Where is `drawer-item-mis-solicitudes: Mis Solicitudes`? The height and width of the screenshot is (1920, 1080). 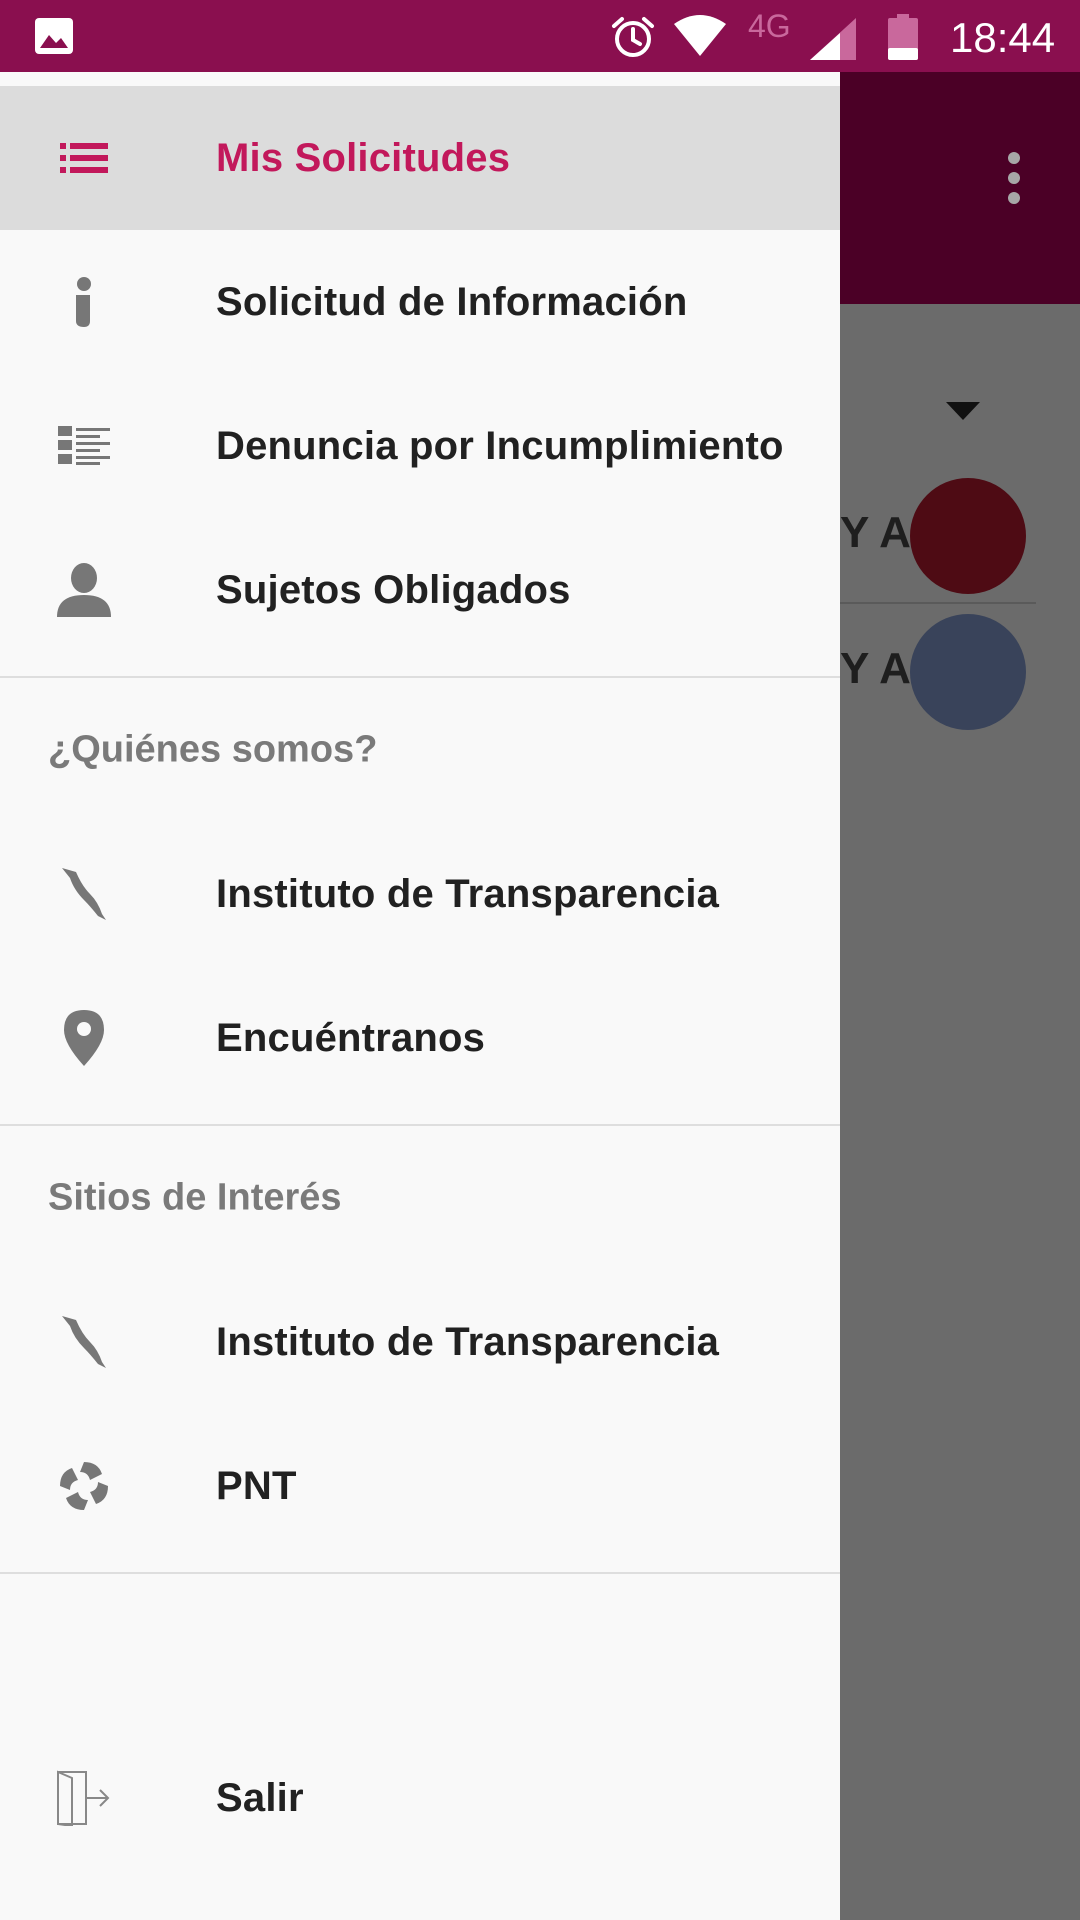
drawer-item-mis-solicitudes: Mis Solicitudes is located at coordinates (420, 158).